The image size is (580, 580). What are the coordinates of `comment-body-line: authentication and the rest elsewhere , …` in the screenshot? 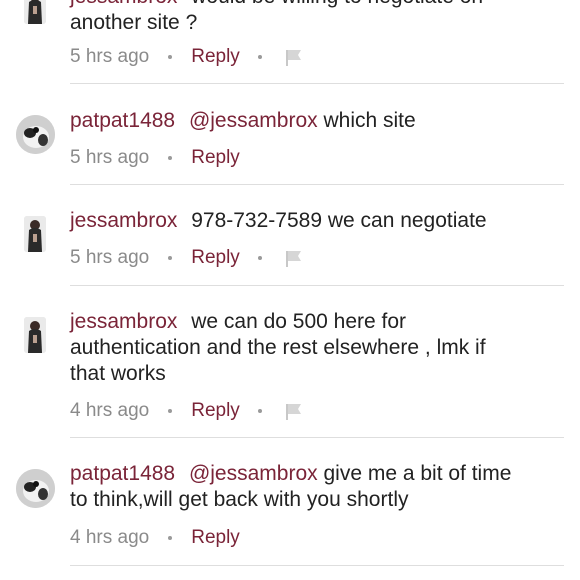 It's located at (278, 347).